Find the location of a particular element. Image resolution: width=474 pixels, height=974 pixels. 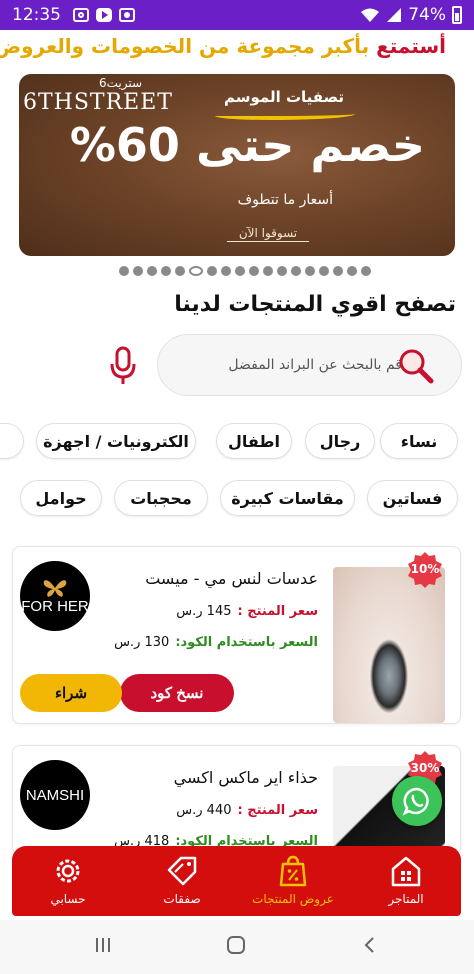

whatsapp-button is located at coordinates (417, 801).